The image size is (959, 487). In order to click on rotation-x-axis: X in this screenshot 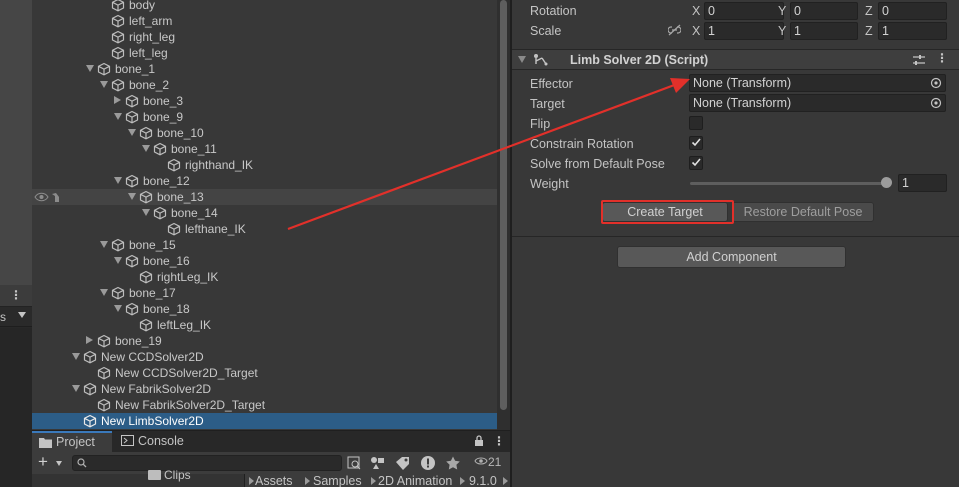, I will do `click(696, 11)`.